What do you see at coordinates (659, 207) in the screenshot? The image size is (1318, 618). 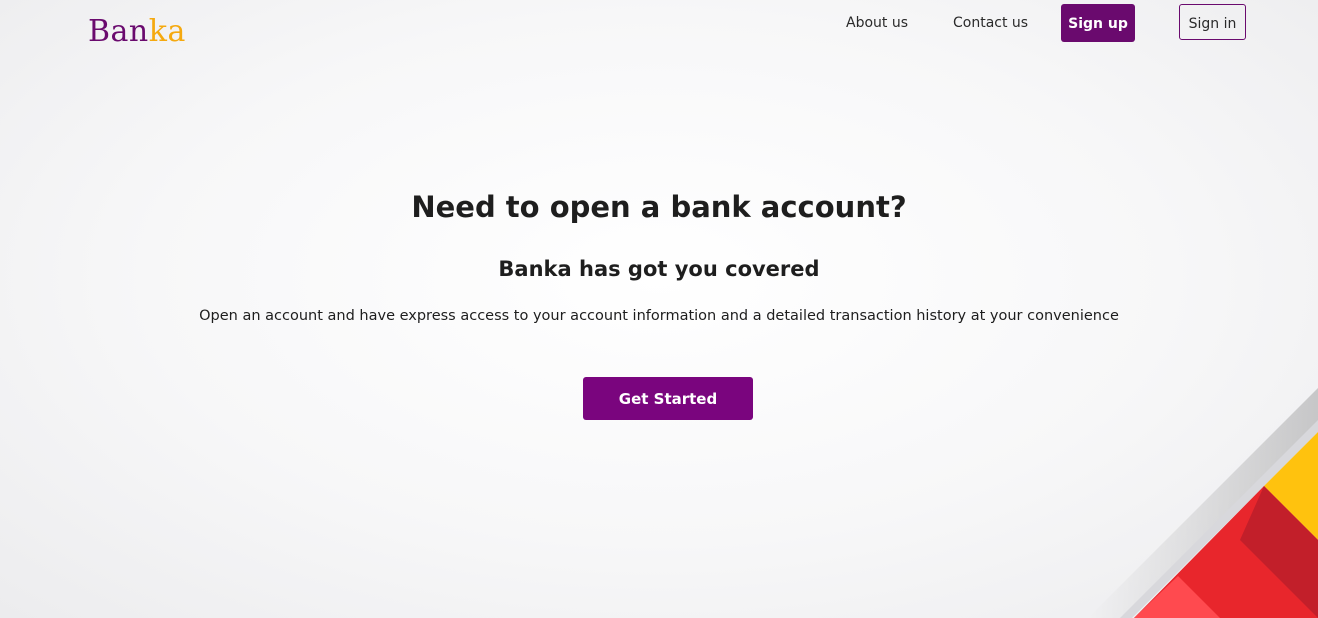 I see `hero-title: Need to open a bank account?` at bounding box center [659, 207].